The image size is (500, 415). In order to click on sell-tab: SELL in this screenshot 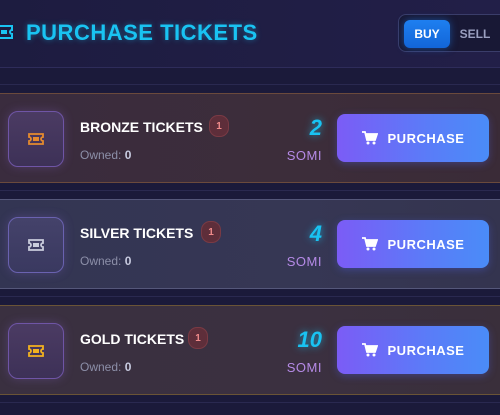, I will do `click(475, 34)`.